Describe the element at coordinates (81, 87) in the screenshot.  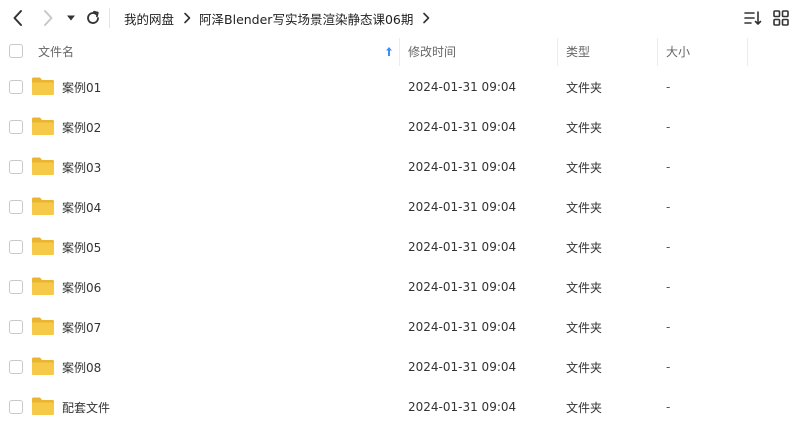
I see `file-name: 案例01` at that location.